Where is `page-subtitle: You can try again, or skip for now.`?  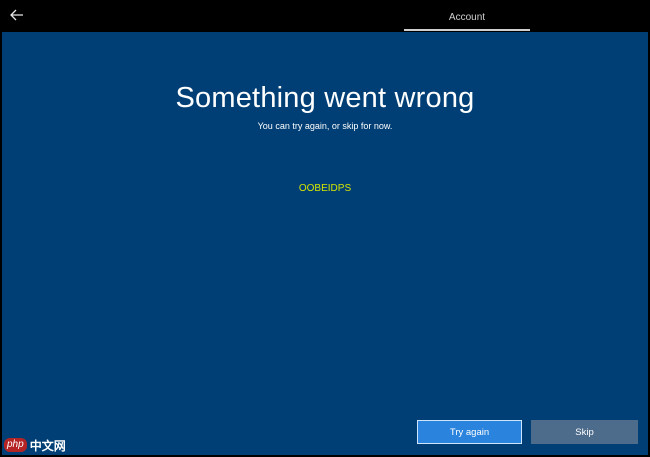 page-subtitle: You can try again, or skip for now. is located at coordinates (325, 126).